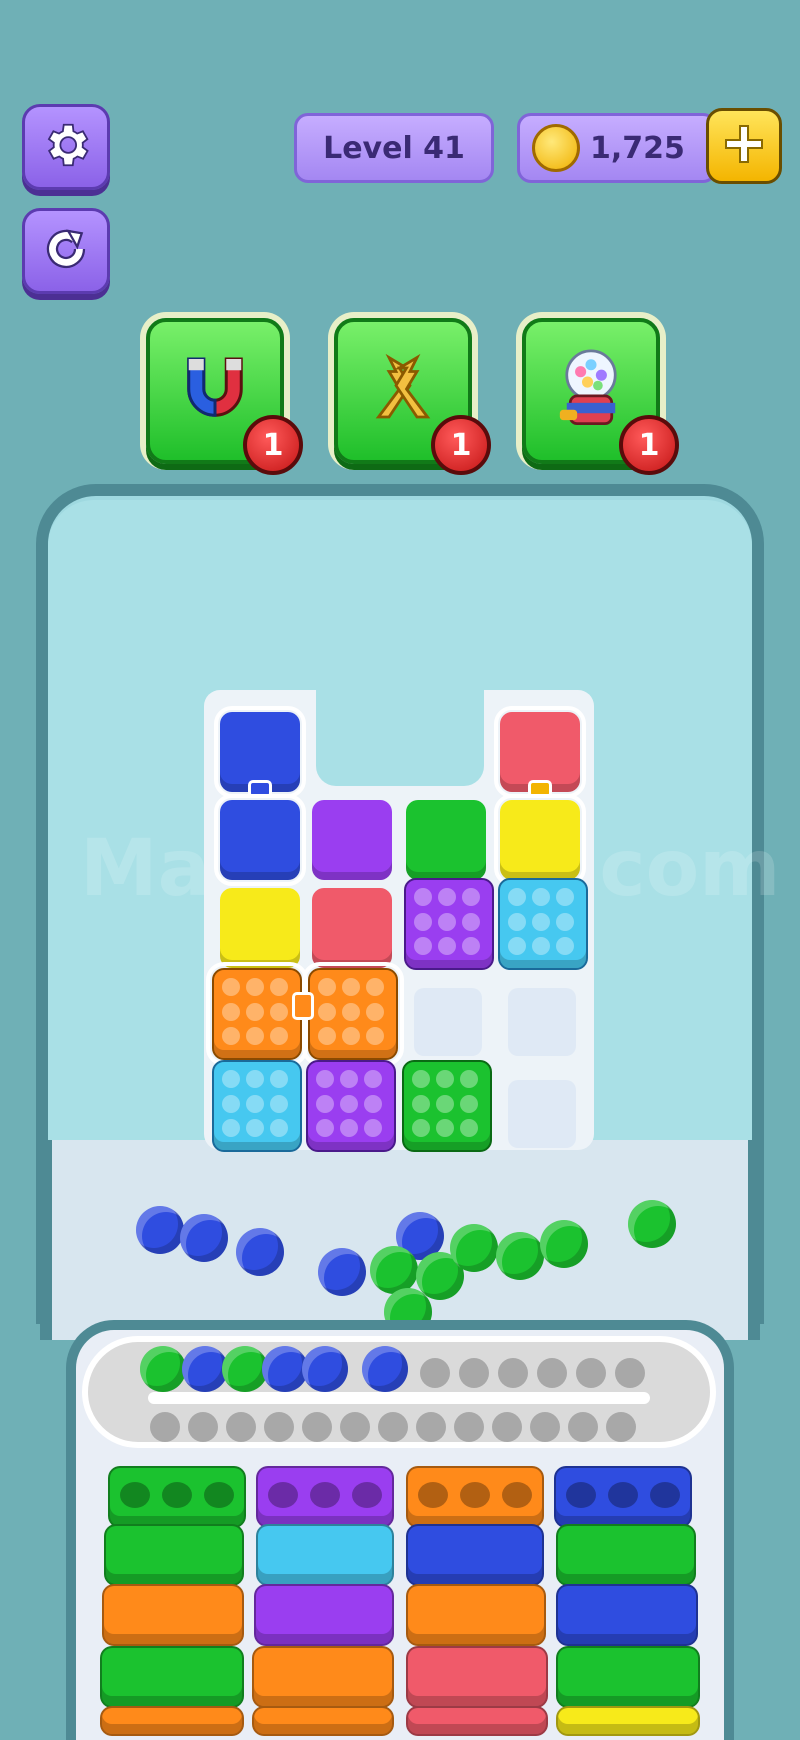  What do you see at coordinates (540, 1374) in the screenshot?
I see `conveyor-slots-top` at bounding box center [540, 1374].